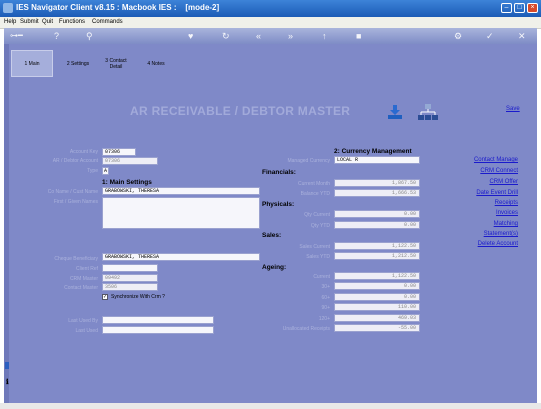 The height and width of the screenshot is (409, 541). I want to click on first-names-field, so click(181, 213).